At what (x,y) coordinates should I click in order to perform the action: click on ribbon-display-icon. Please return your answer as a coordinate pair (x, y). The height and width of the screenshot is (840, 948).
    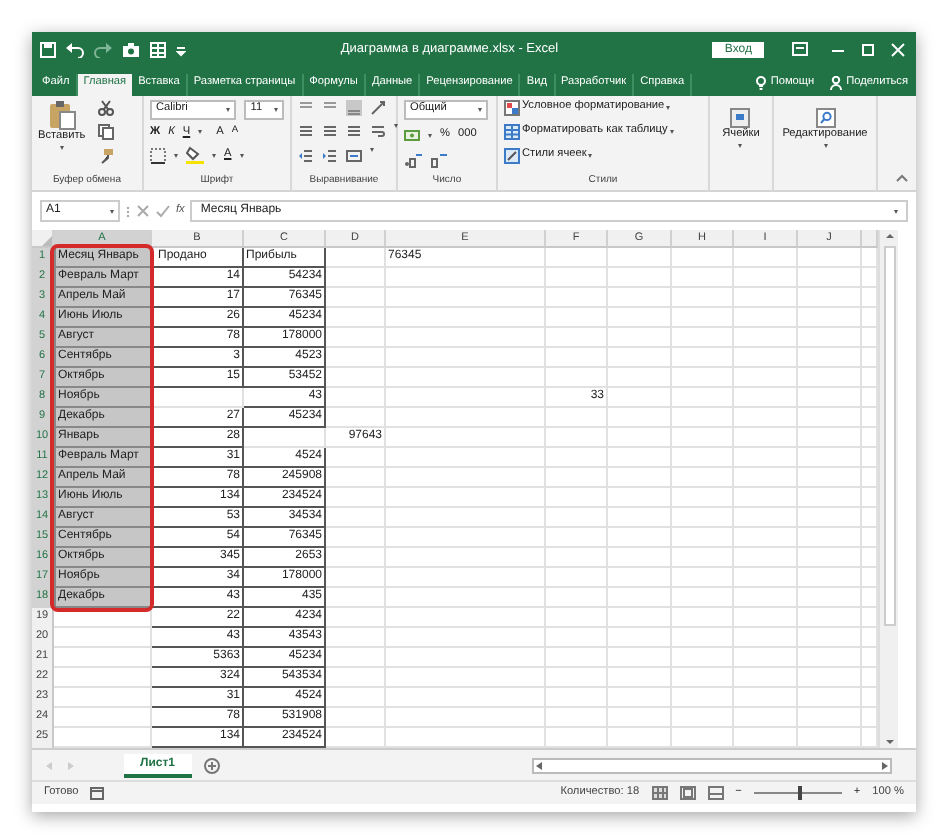
    Looking at the image, I should click on (800, 49).